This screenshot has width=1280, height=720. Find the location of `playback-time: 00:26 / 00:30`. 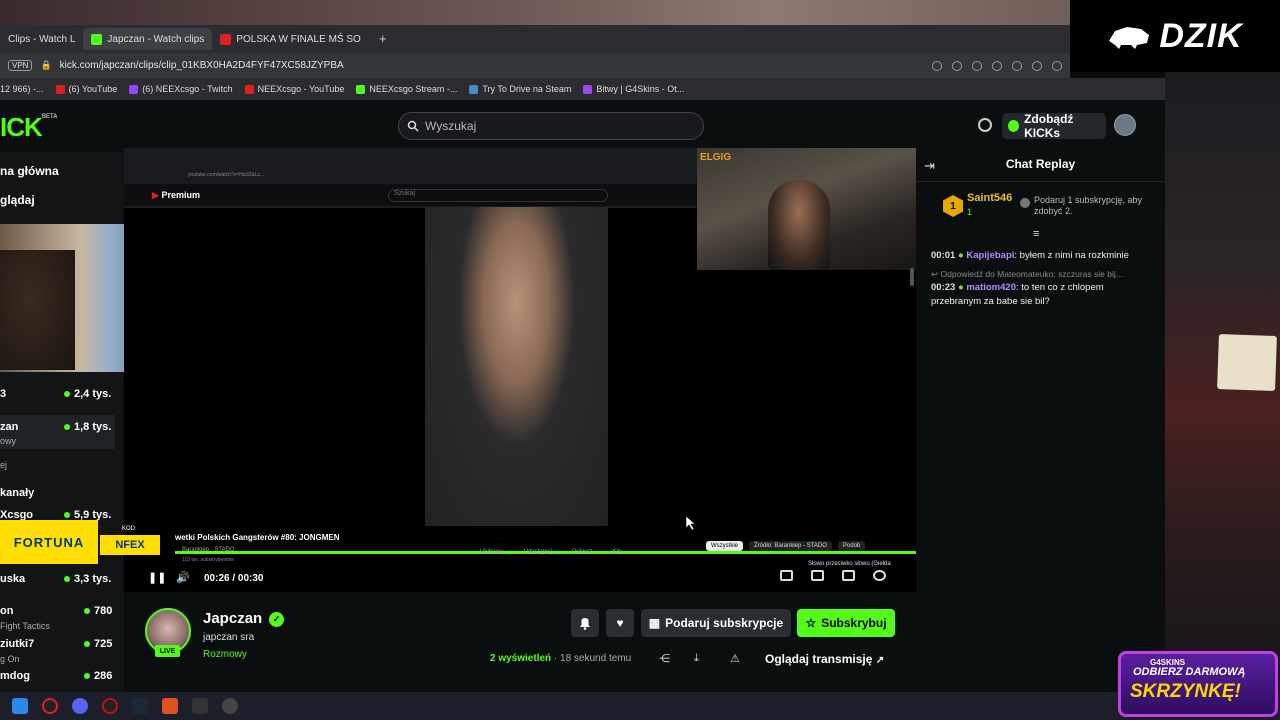

playback-time: 00:26 / 00:30 is located at coordinates (234, 578).